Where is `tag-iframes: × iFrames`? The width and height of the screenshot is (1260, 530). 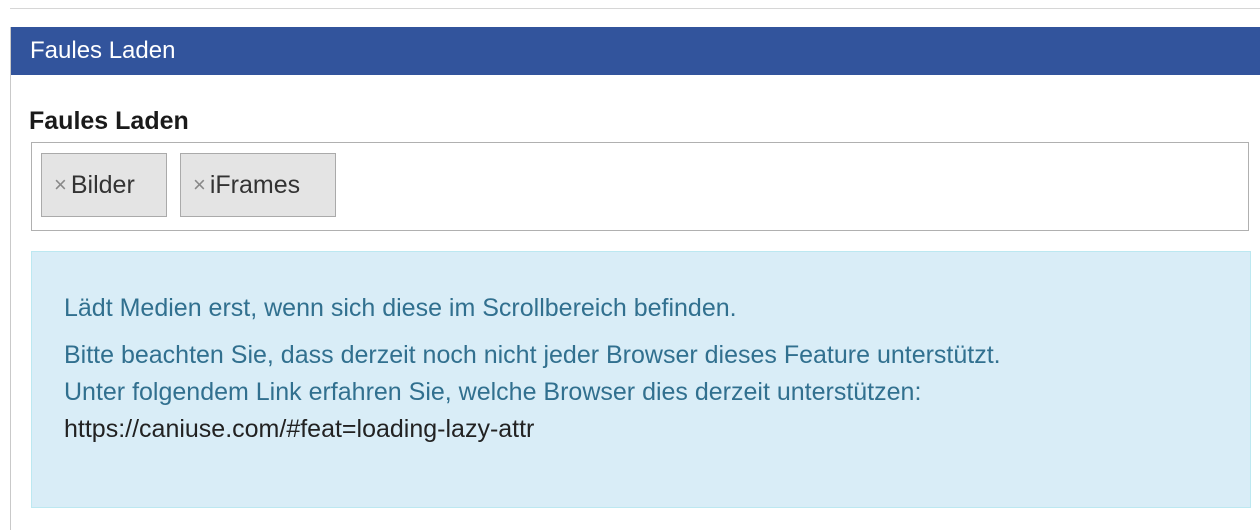
tag-iframes: × iFrames is located at coordinates (258, 185).